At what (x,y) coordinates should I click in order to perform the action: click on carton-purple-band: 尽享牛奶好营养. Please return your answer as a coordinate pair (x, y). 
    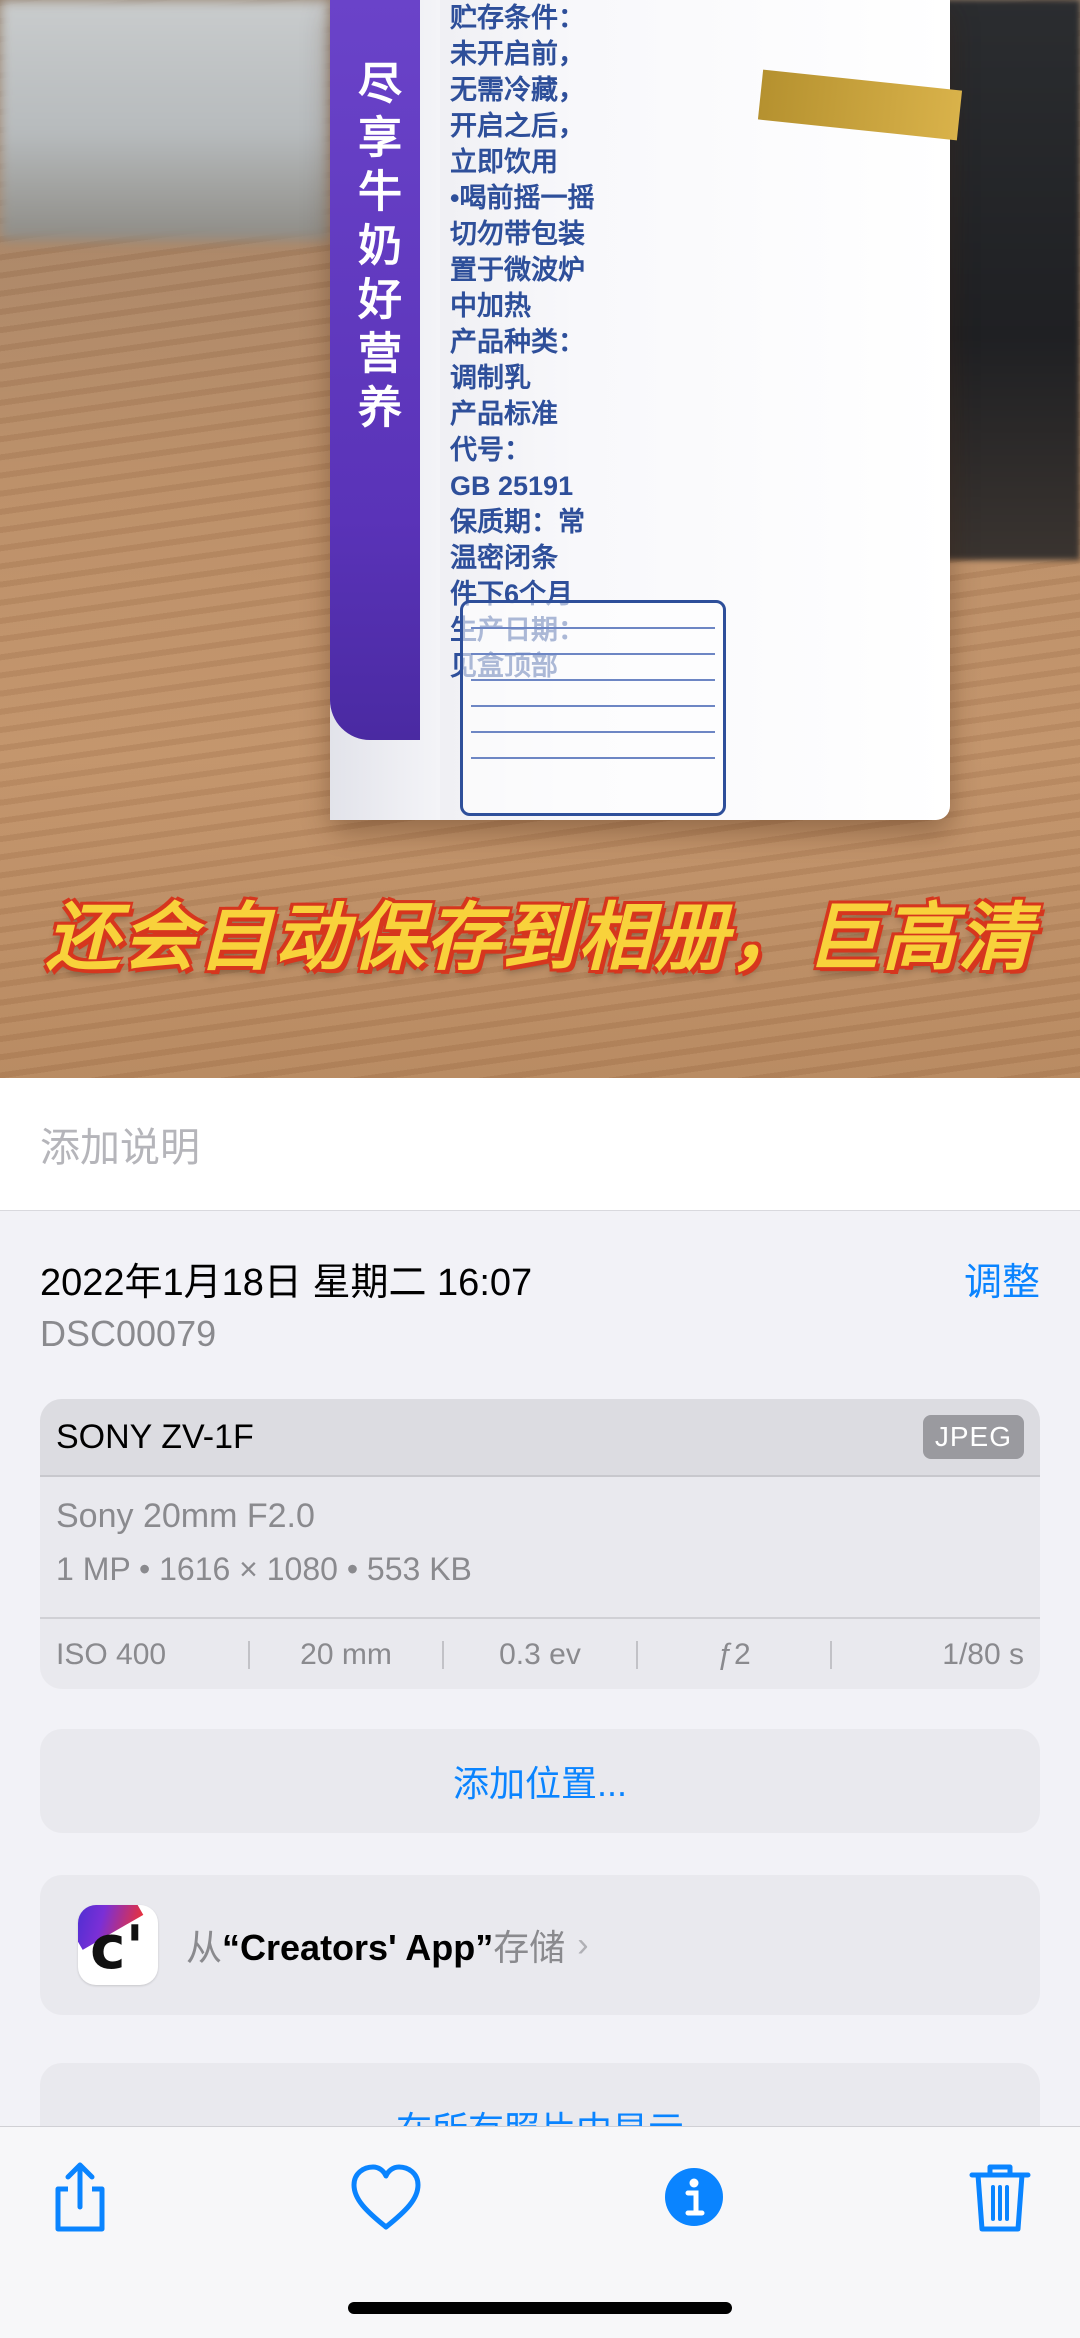
    Looking at the image, I should click on (375, 370).